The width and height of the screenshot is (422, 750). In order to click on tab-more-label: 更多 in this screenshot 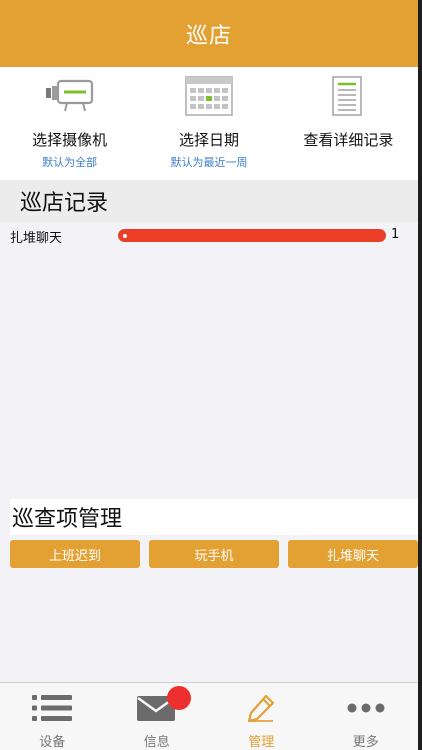, I will do `click(365, 742)`.